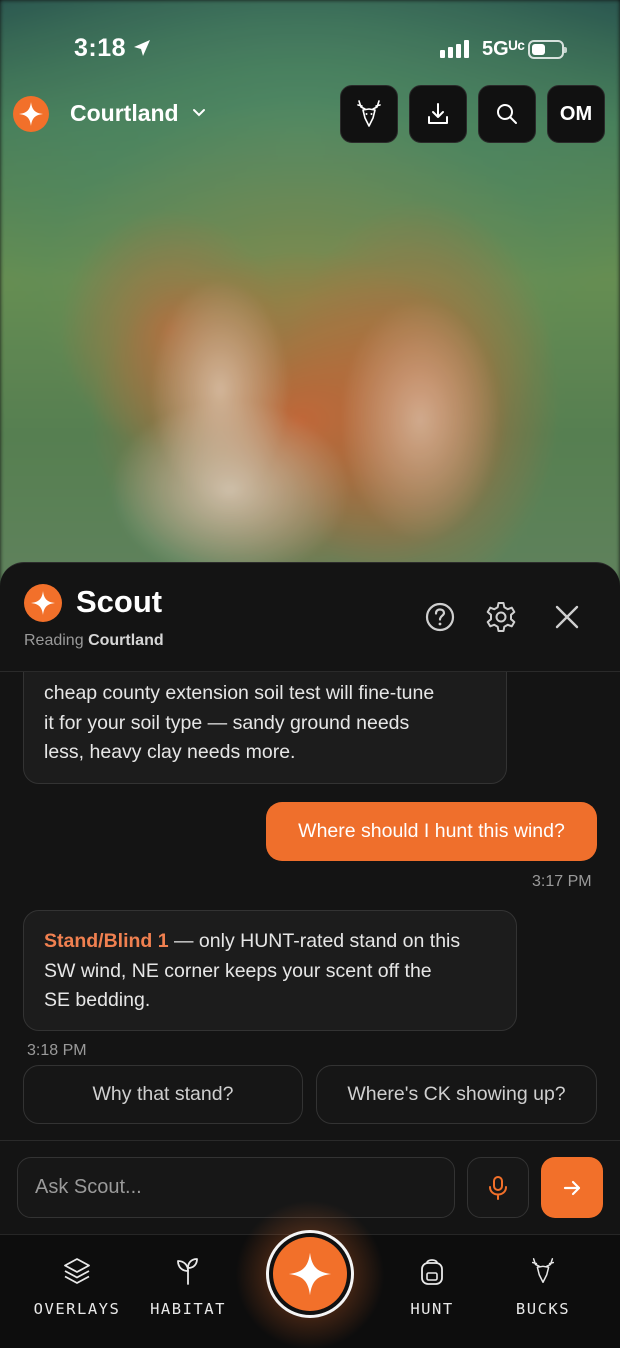 This screenshot has height=1348, width=620. I want to click on download-button, so click(438, 114).